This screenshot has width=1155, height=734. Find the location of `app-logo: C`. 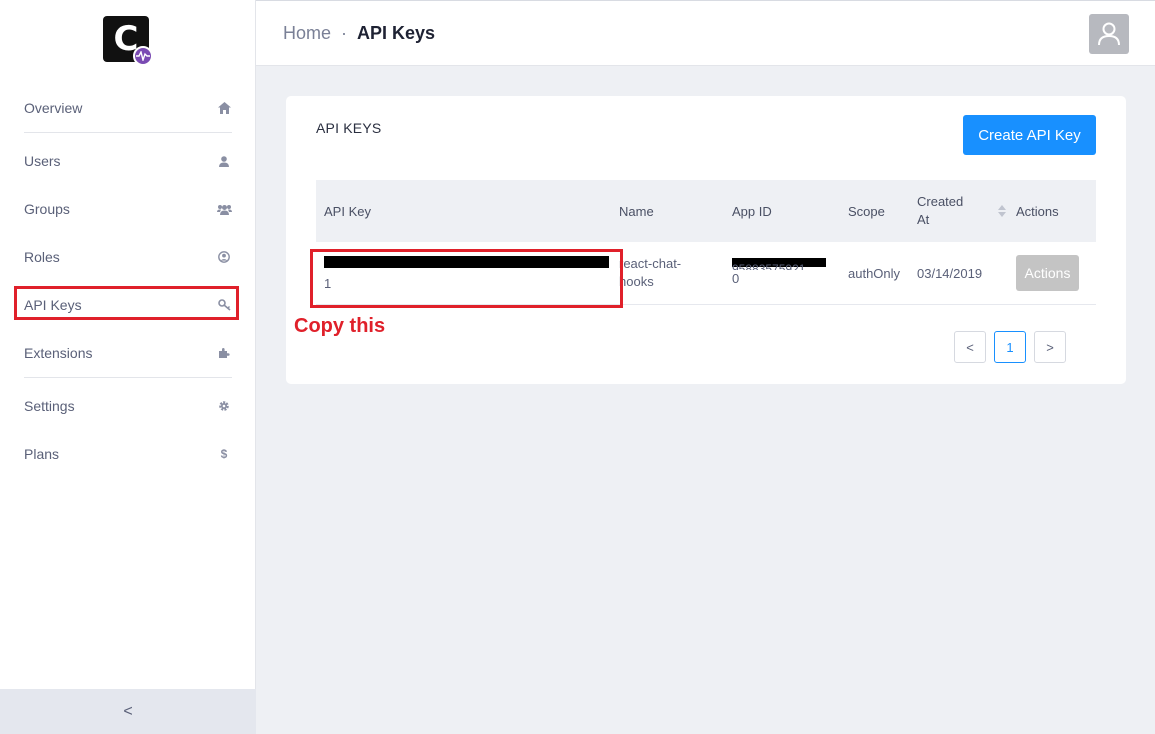

app-logo: C is located at coordinates (128, 41).